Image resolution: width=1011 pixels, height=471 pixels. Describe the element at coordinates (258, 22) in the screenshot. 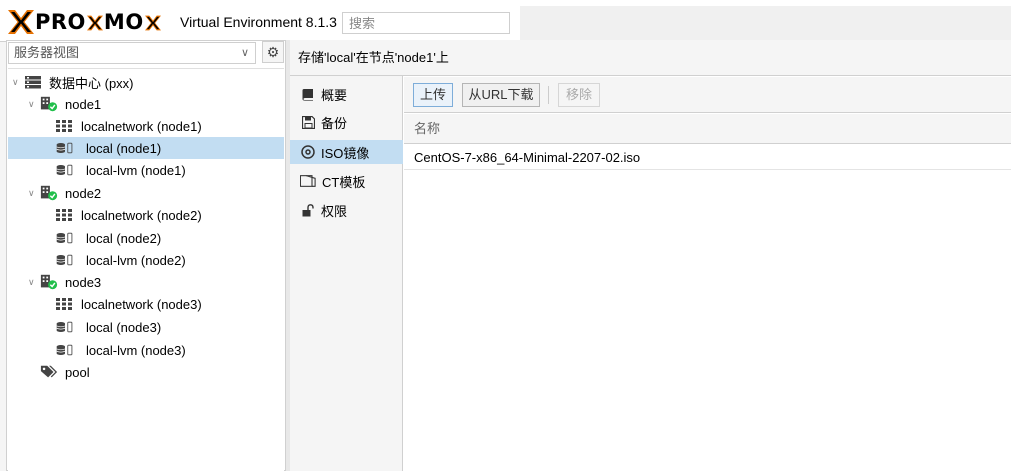

I see `version-label: Virtual Environment 8.1.3` at that location.